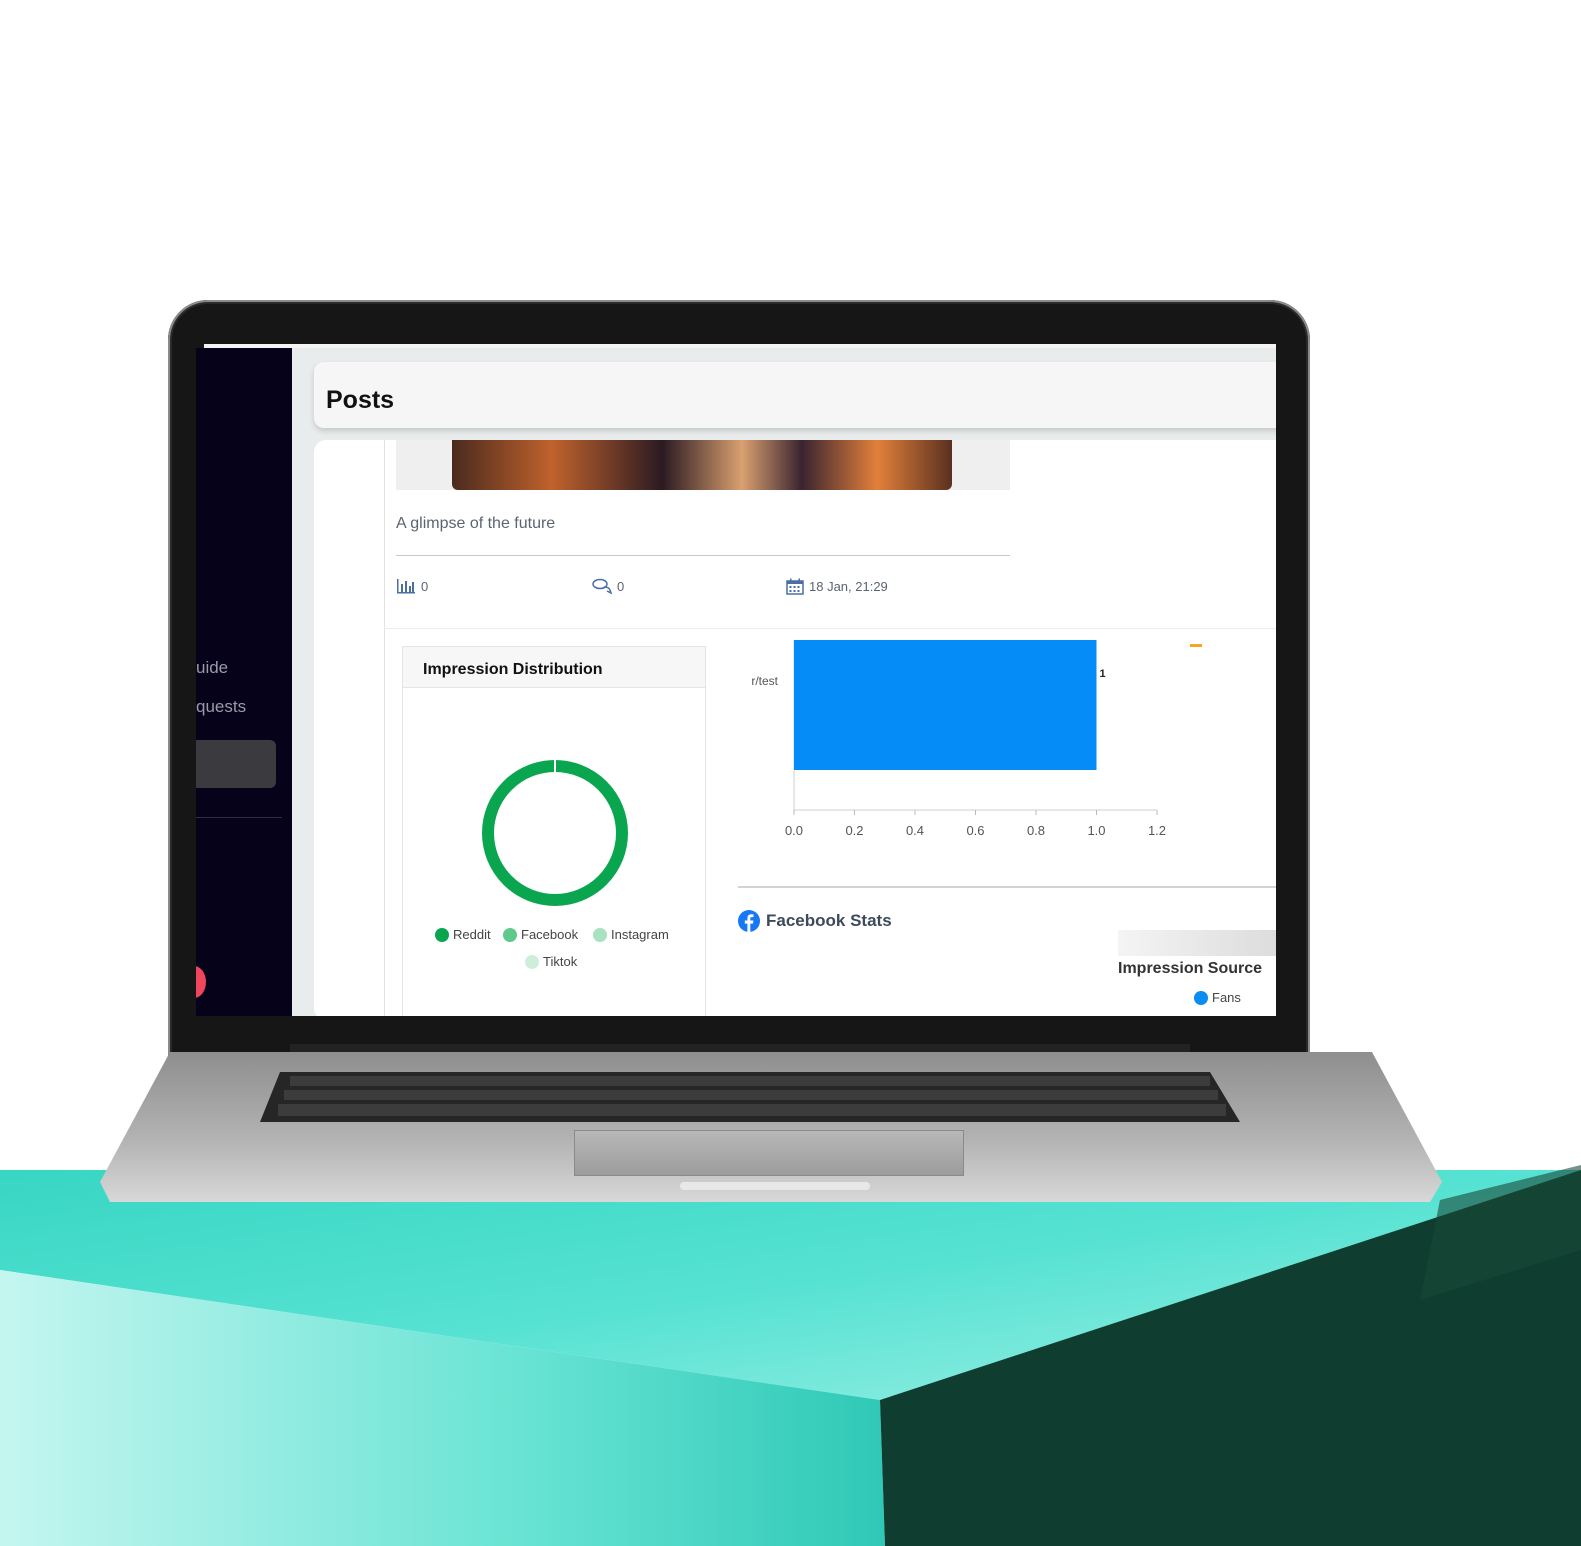  What do you see at coordinates (1007, 887) in the screenshot?
I see `facebook-divider` at bounding box center [1007, 887].